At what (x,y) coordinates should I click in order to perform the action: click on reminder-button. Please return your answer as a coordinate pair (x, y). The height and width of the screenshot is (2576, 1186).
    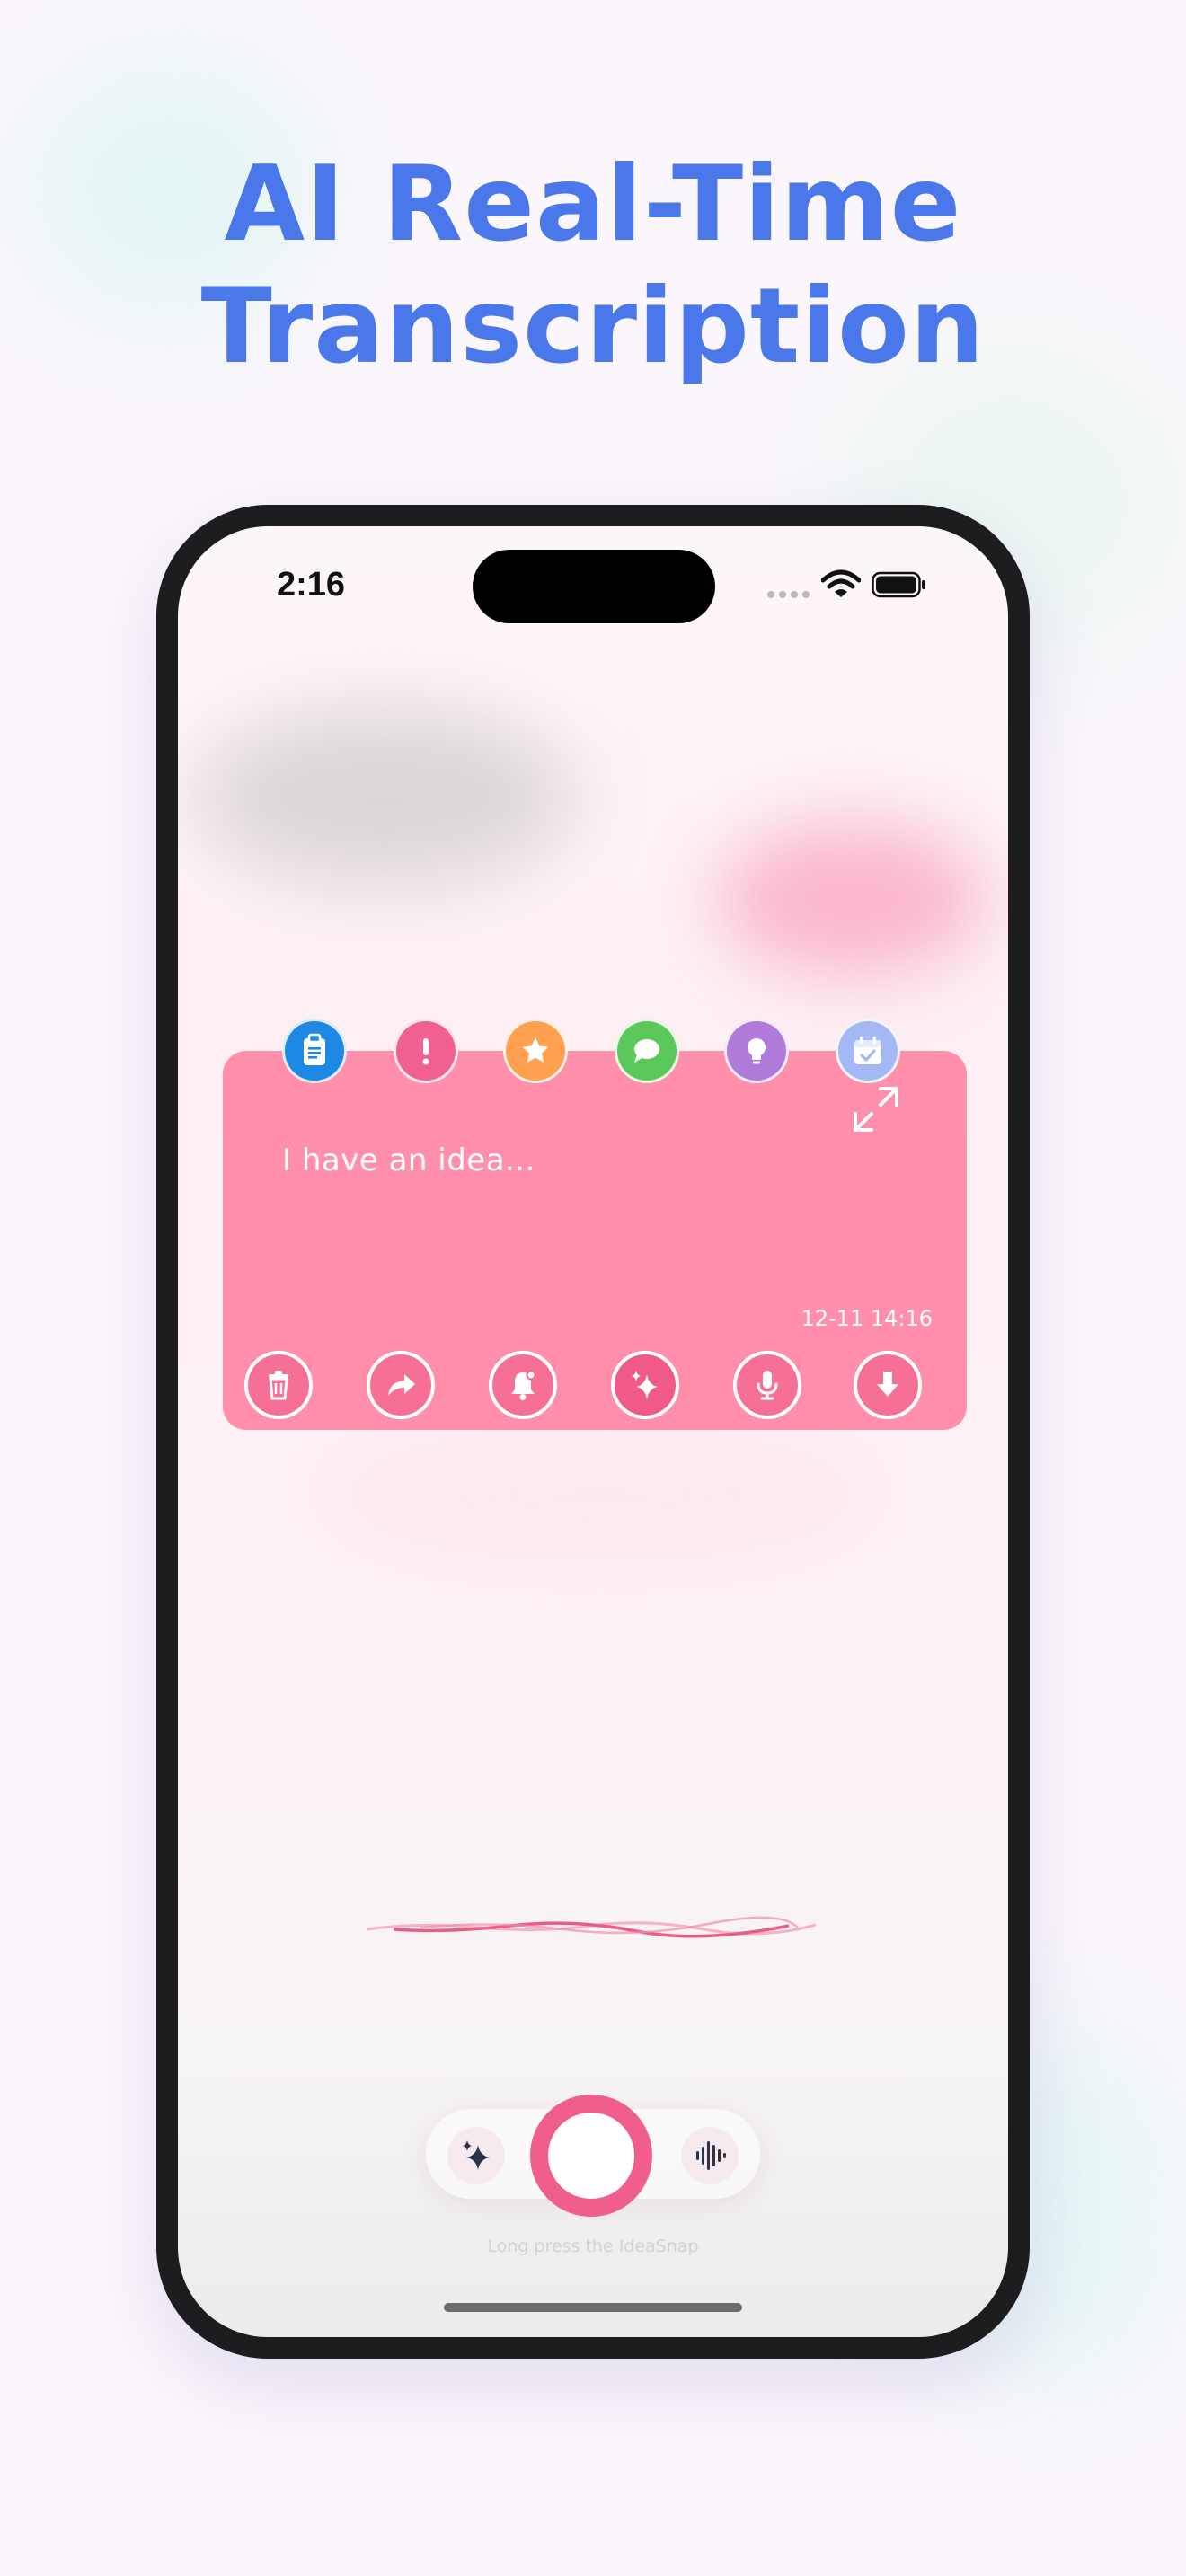
    Looking at the image, I should click on (523, 1385).